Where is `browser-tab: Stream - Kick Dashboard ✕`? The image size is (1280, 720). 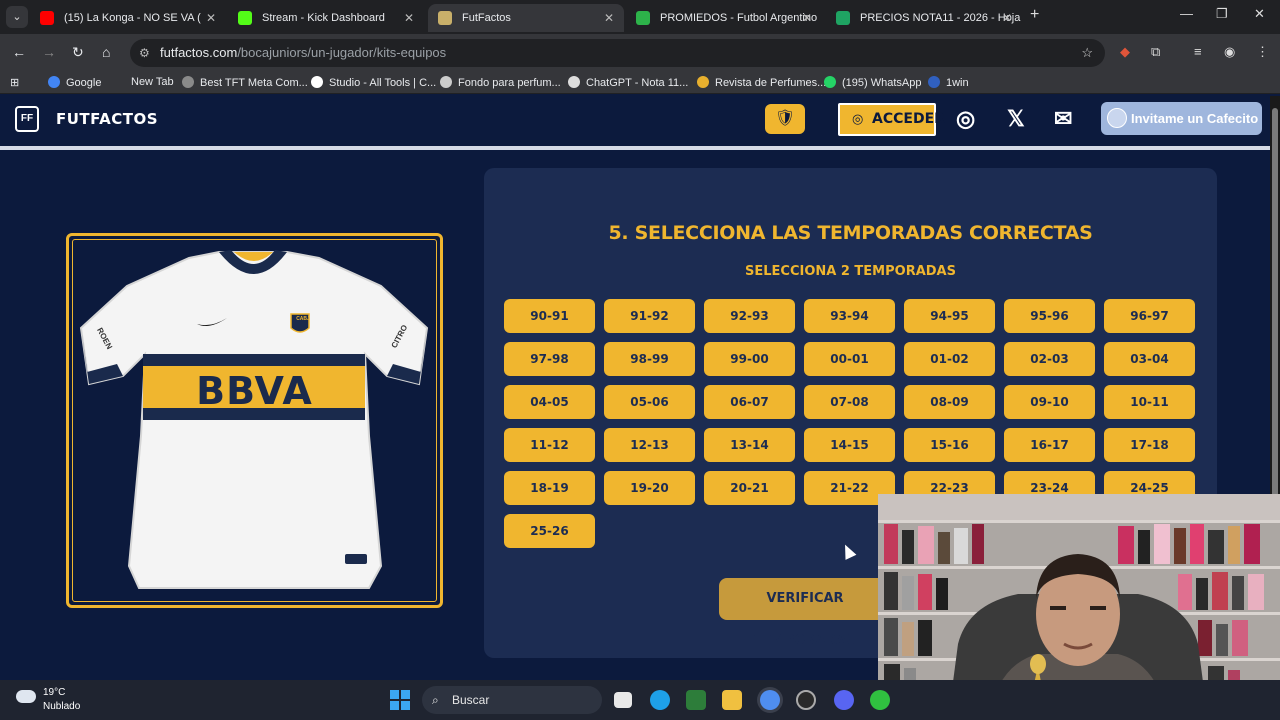
browser-tab: Stream - Kick Dashboard ✕ is located at coordinates (326, 18).